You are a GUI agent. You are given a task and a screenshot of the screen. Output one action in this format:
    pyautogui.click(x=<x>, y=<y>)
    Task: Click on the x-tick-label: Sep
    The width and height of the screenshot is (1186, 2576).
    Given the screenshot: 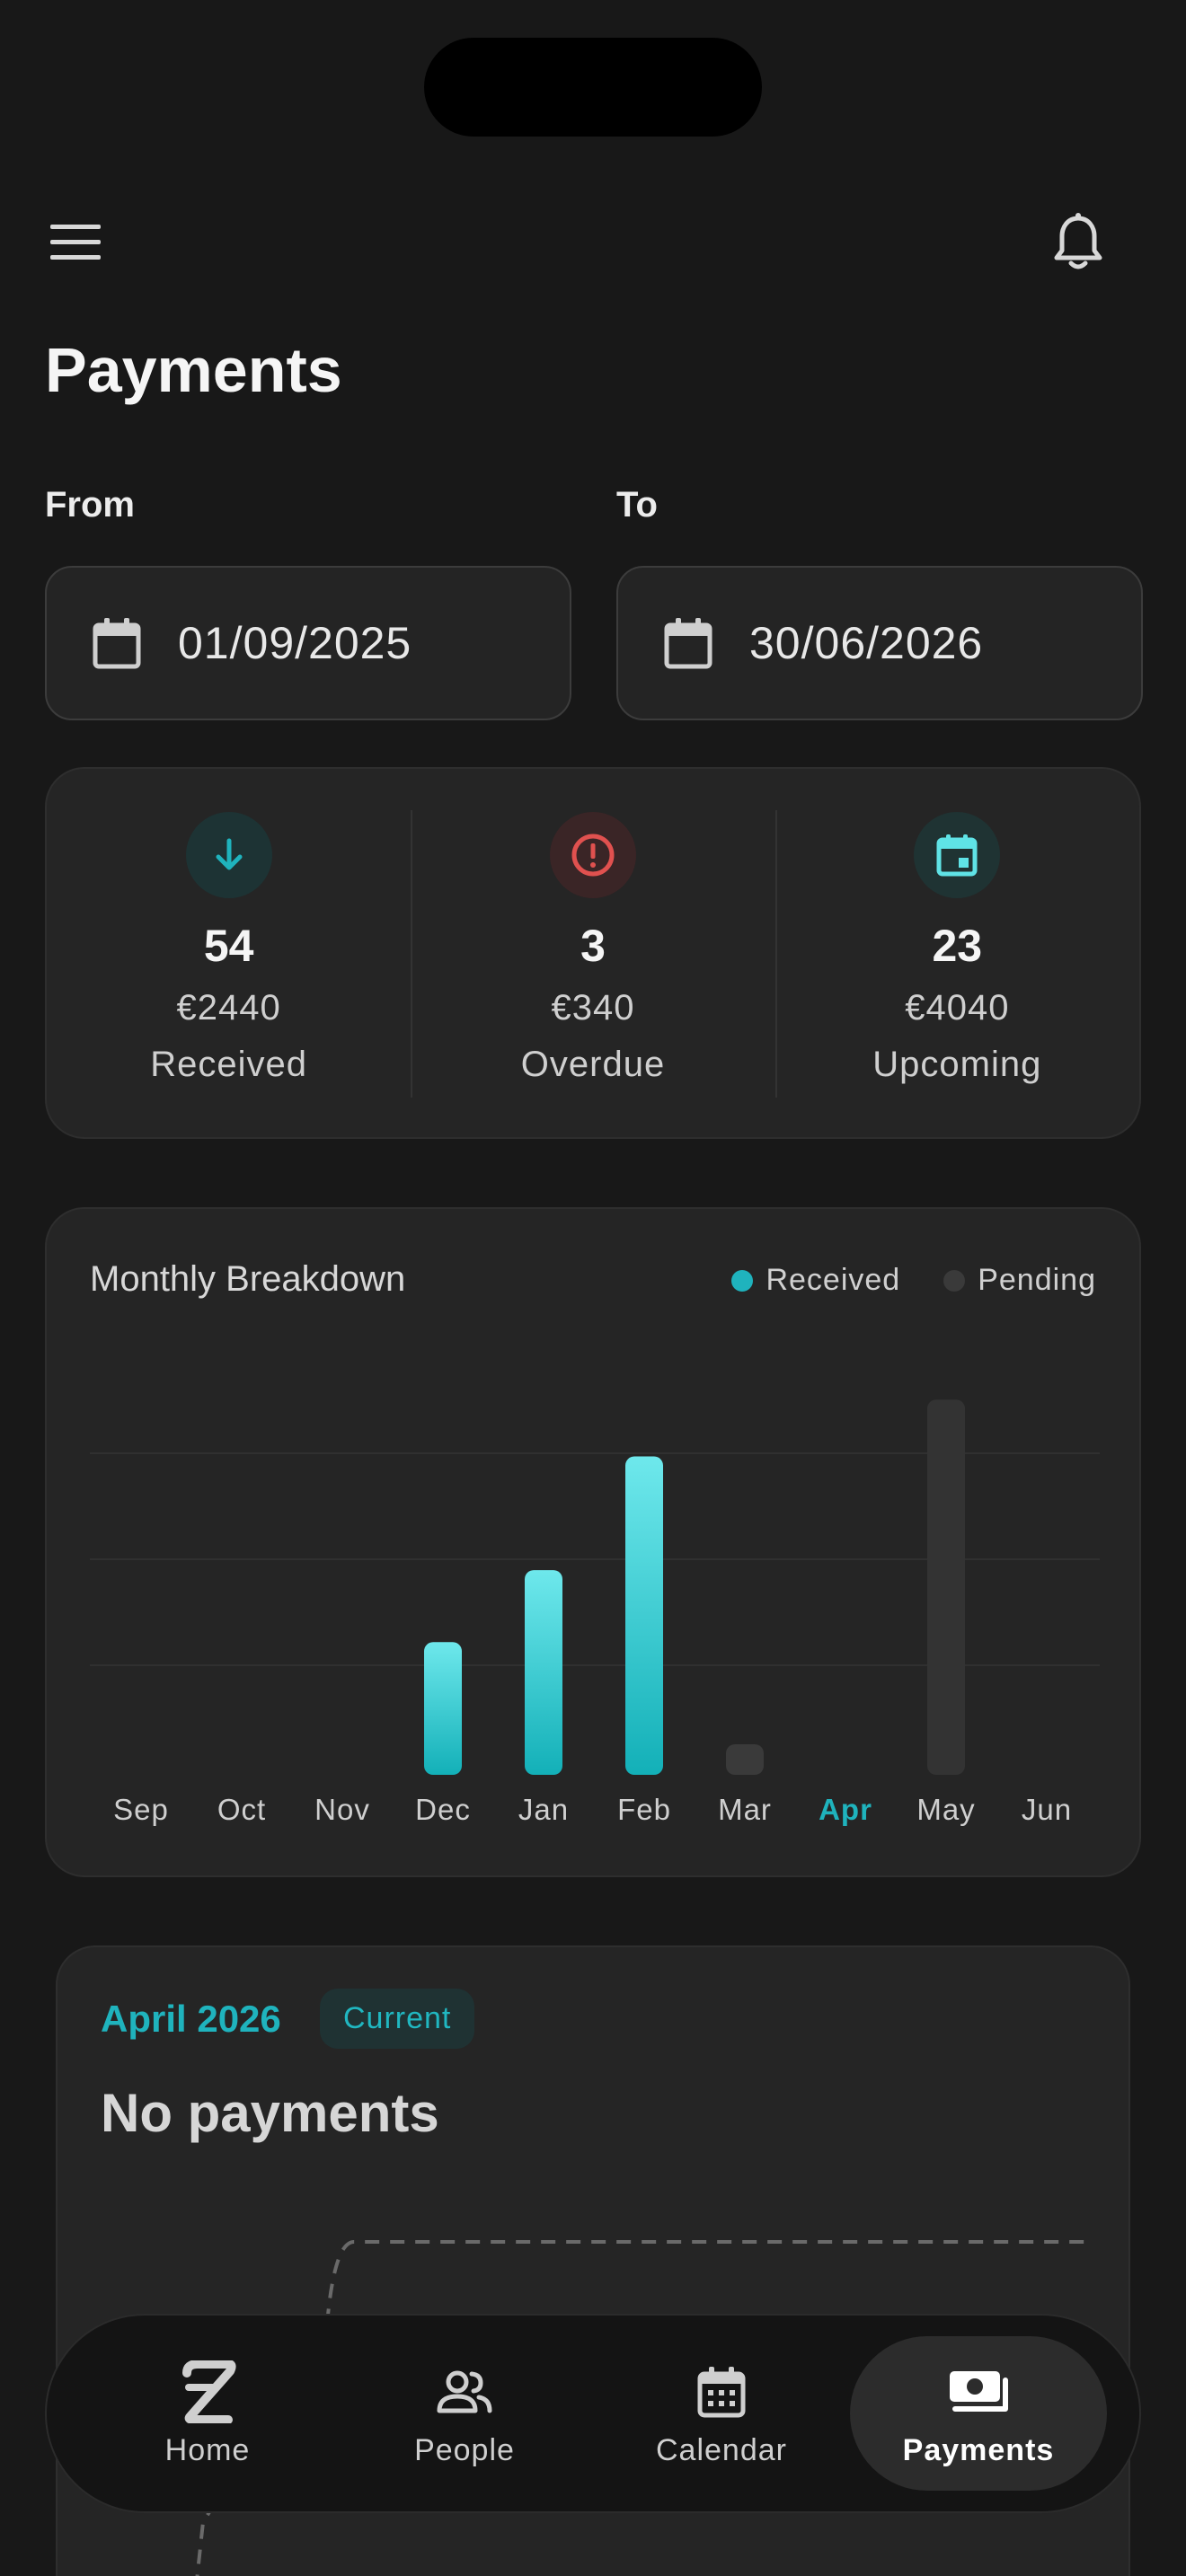 What is the action you would take?
    pyautogui.click(x=141, y=1809)
    